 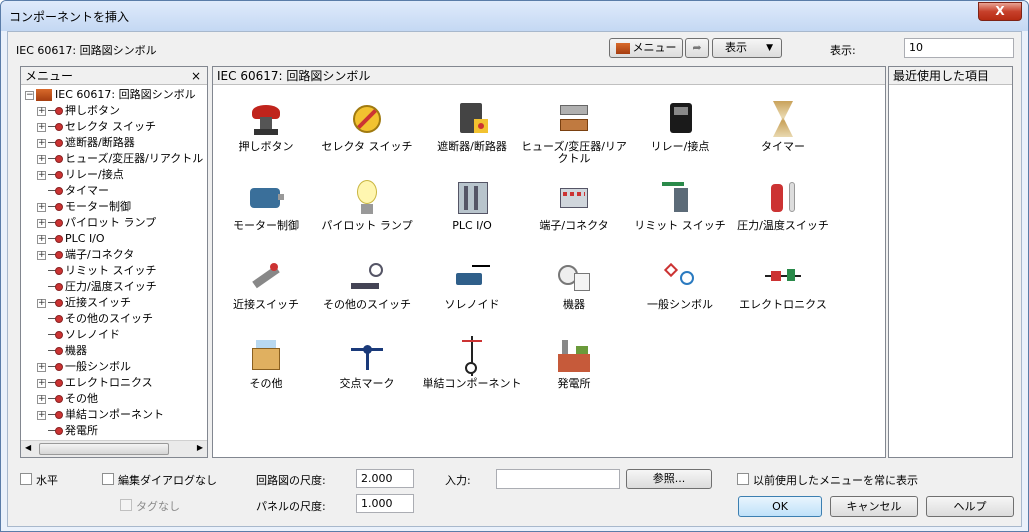 I want to click on symbol-category-tile: パイロット ランプ, so click(x=367, y=205).